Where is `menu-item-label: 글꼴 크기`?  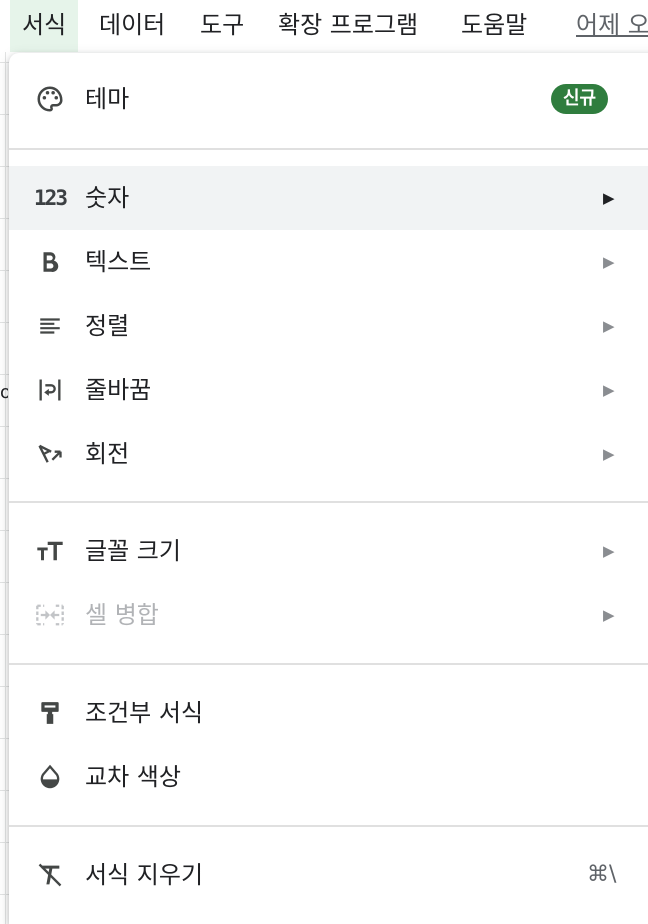 menu-item-label: 글꼴 크기 is located at coordinates (133, 551).